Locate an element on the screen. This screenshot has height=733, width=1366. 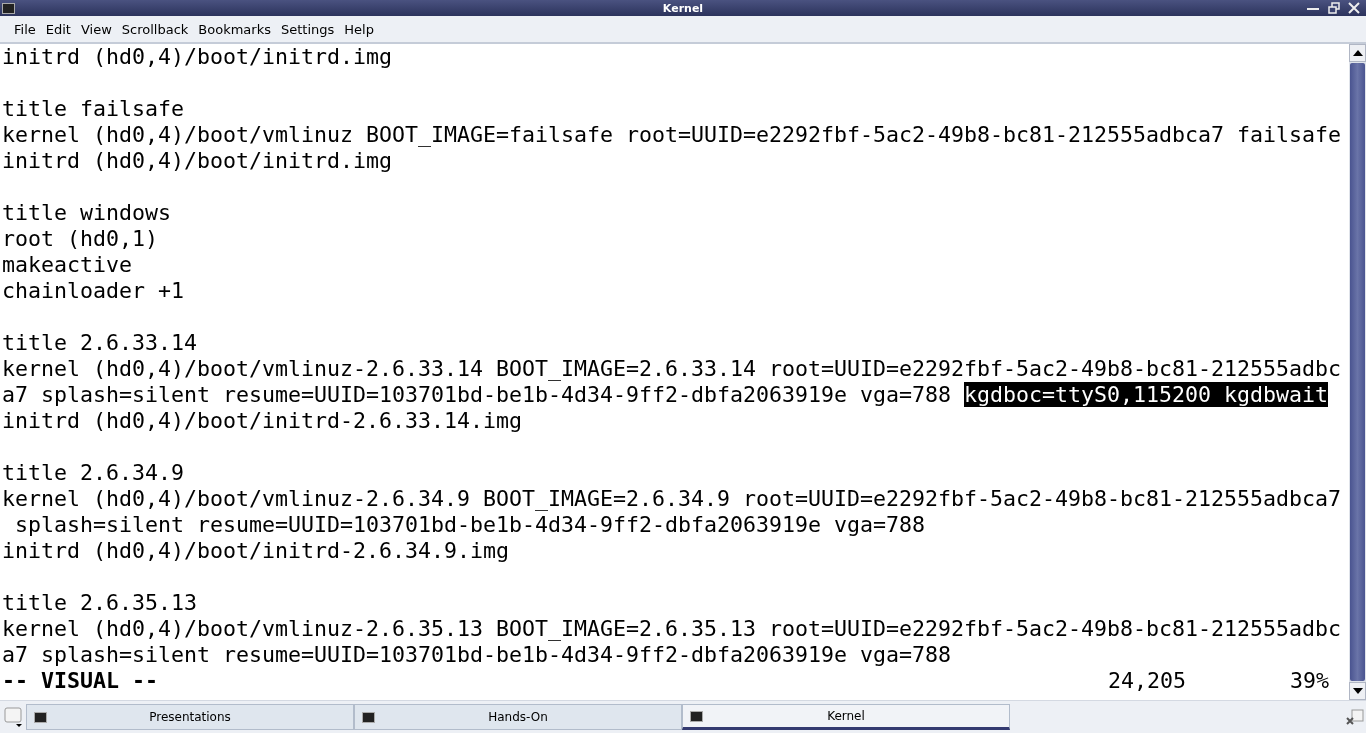
taskbar-button: Presentations is located at coordinates (190, 717).